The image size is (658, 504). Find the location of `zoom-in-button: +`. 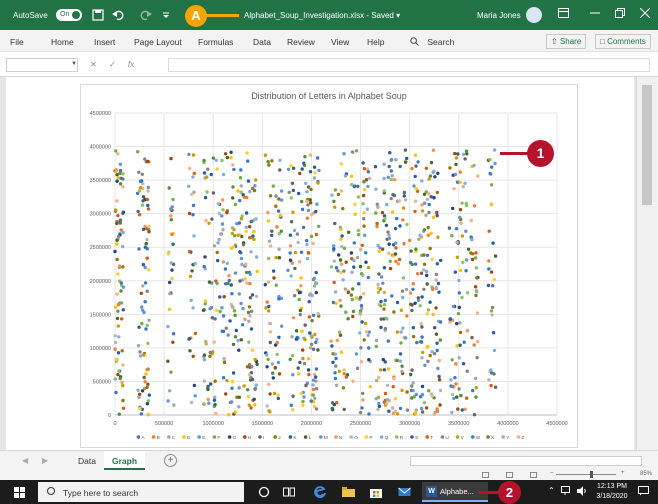

zoom-in-button: + is located at coordinates (623, 473).